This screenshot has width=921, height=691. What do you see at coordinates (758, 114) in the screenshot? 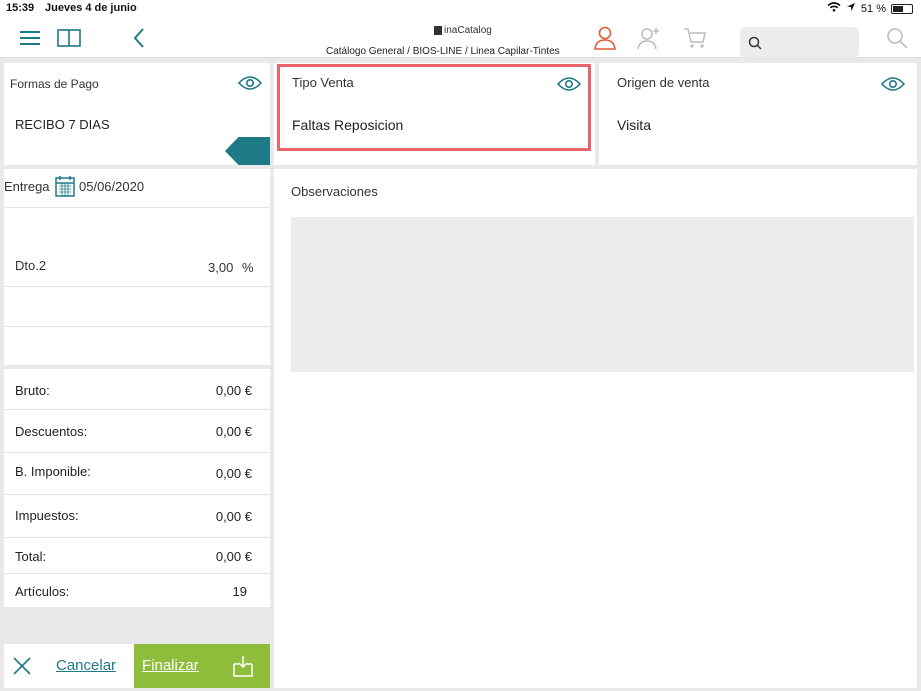
I see `origin-panel: Origen de venta Visita` at bounding box center [758, 114].